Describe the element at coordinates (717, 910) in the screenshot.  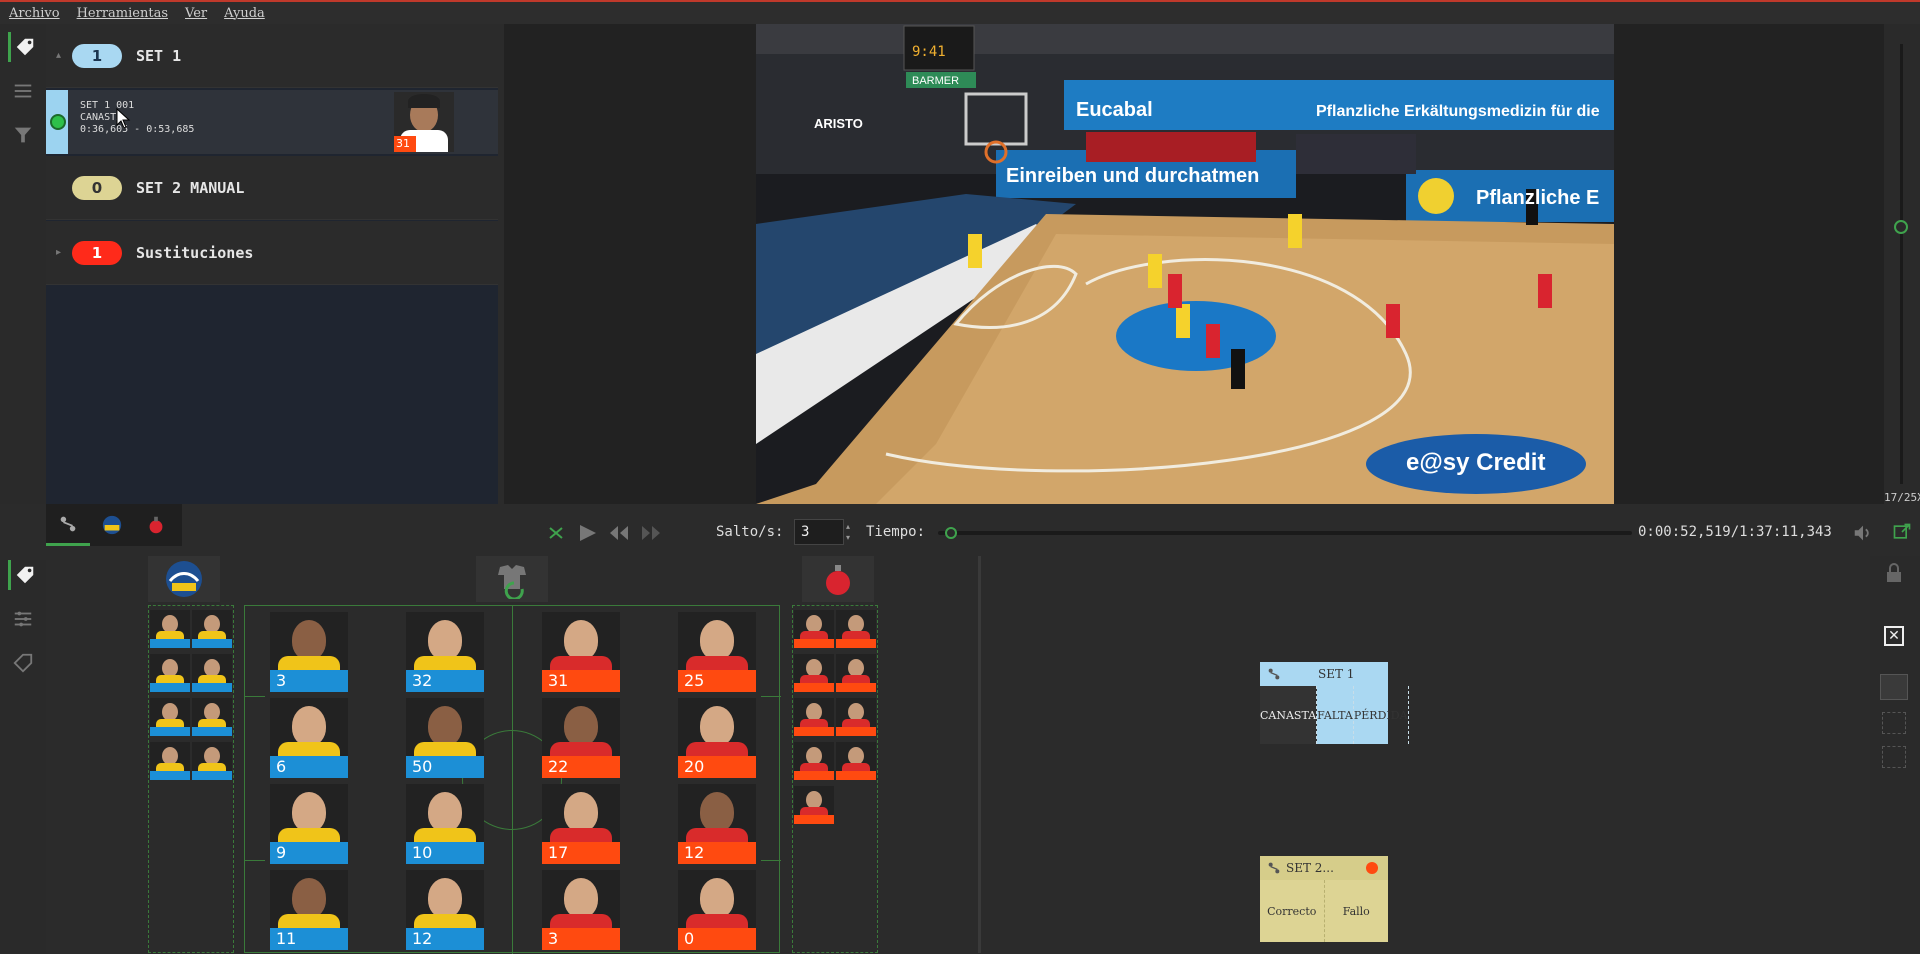
I see `player-card: 0` at that location.